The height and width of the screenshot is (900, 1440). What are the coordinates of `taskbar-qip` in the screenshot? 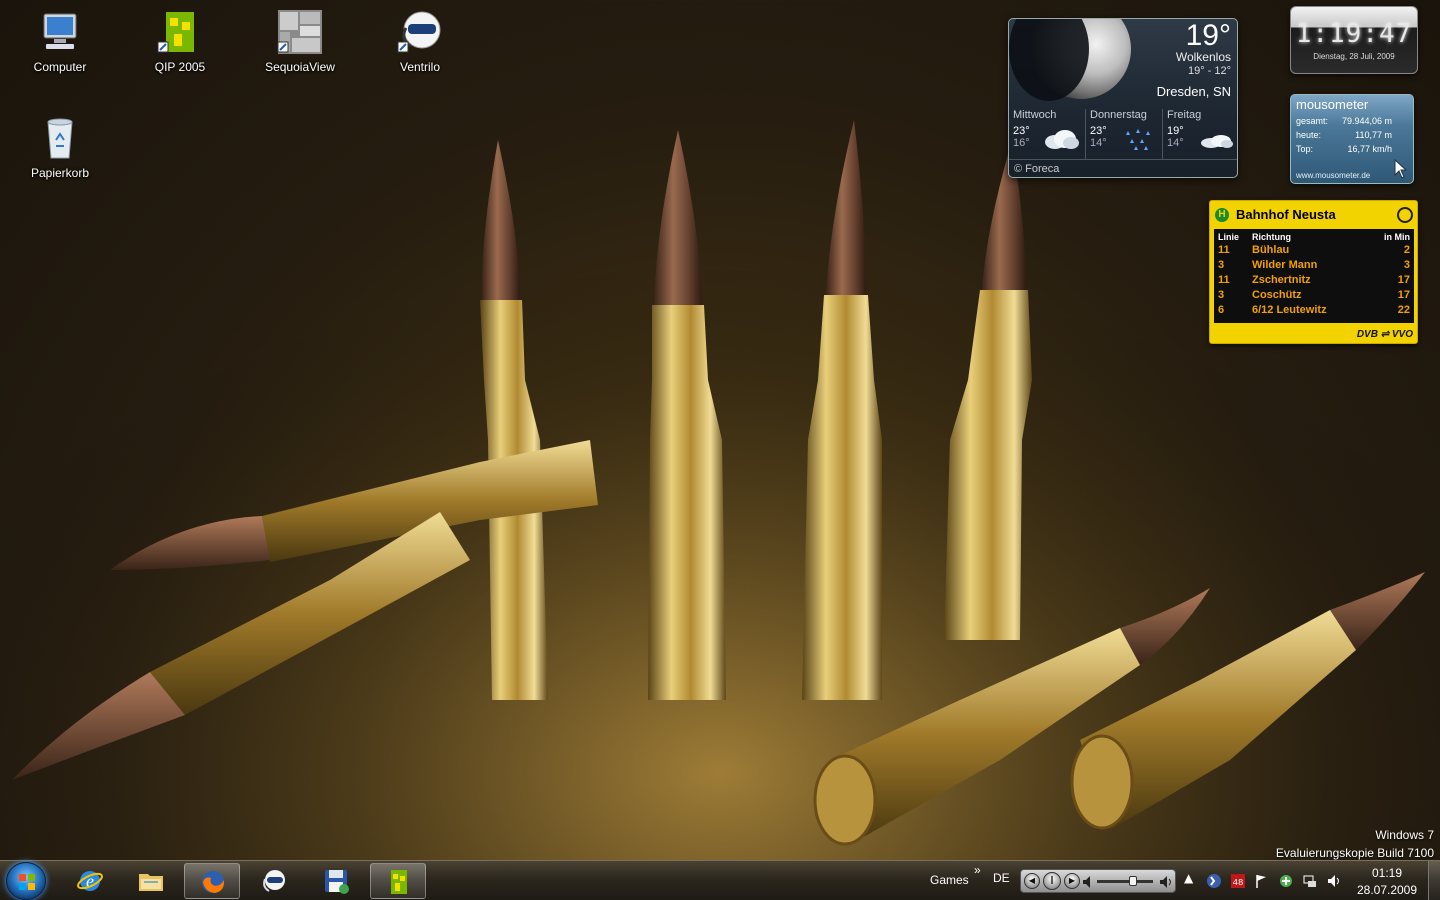 It's located at (398, 881).